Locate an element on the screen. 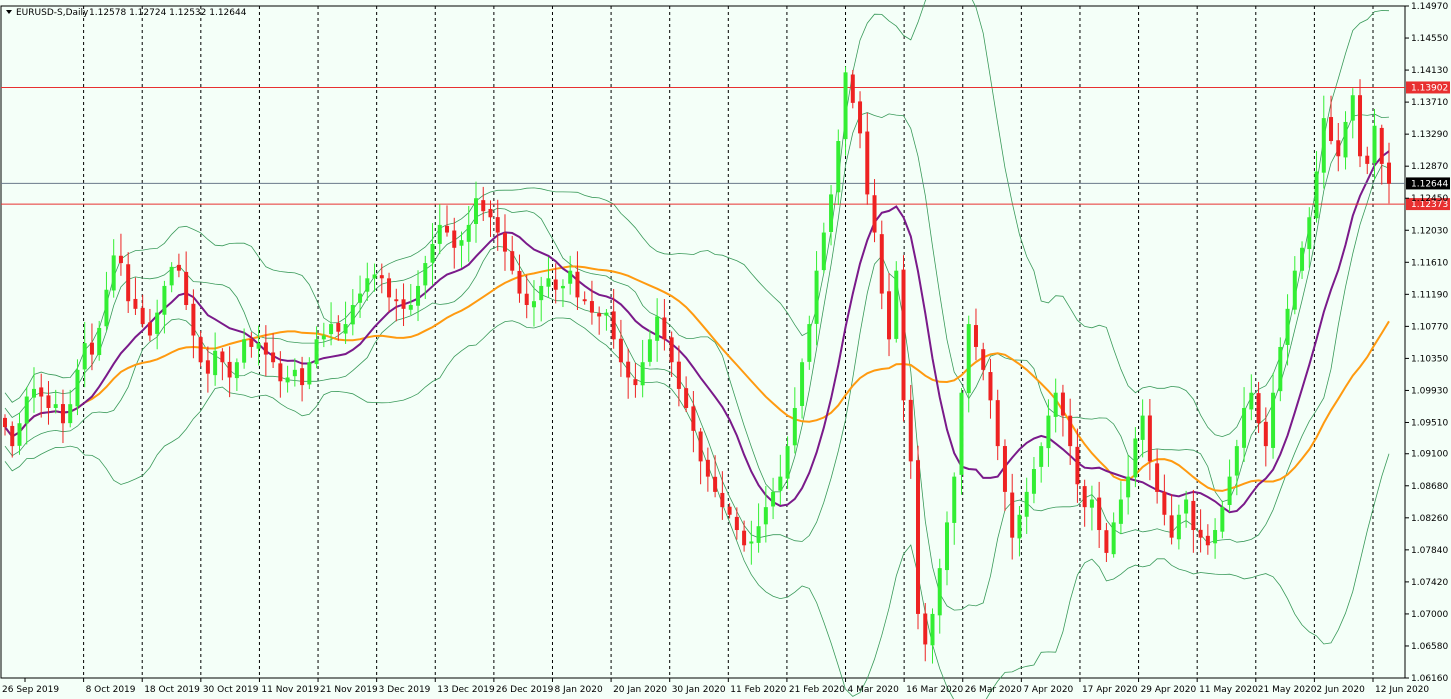 The height and width of the screenshot is (699, 1451). y-tick-label: 1.12030 is located at coordinates (1429, 231).